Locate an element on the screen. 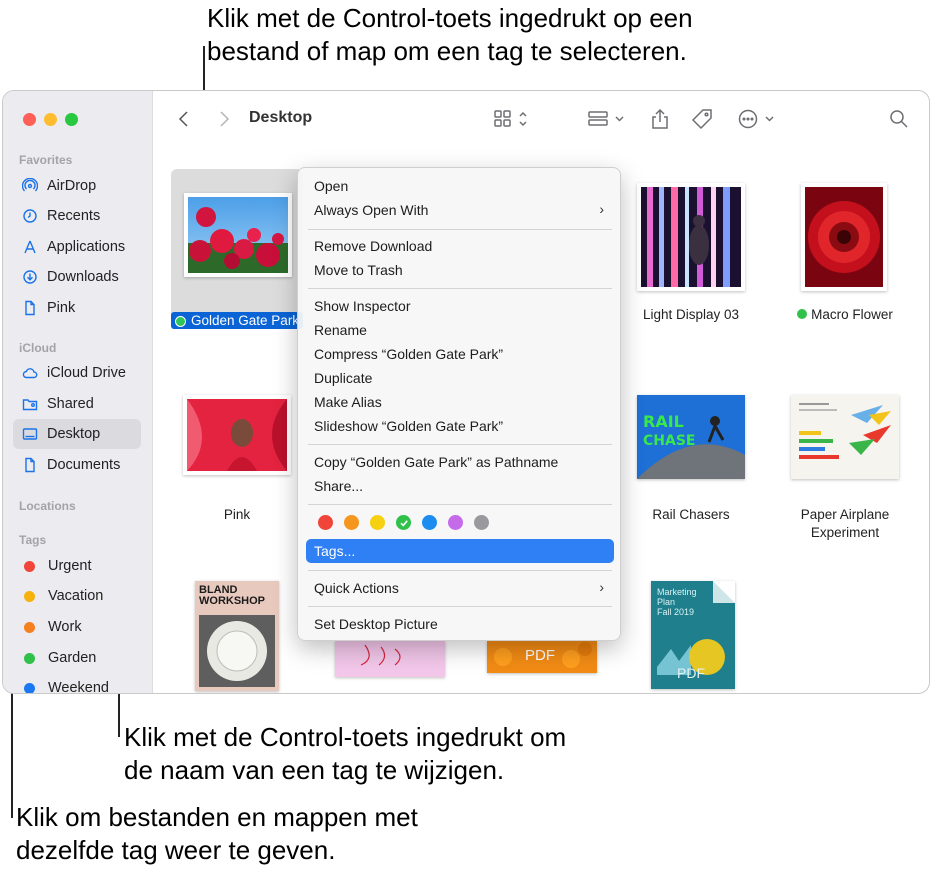 The image size is (931, 875). group-button is located at coordinates (608, 119).